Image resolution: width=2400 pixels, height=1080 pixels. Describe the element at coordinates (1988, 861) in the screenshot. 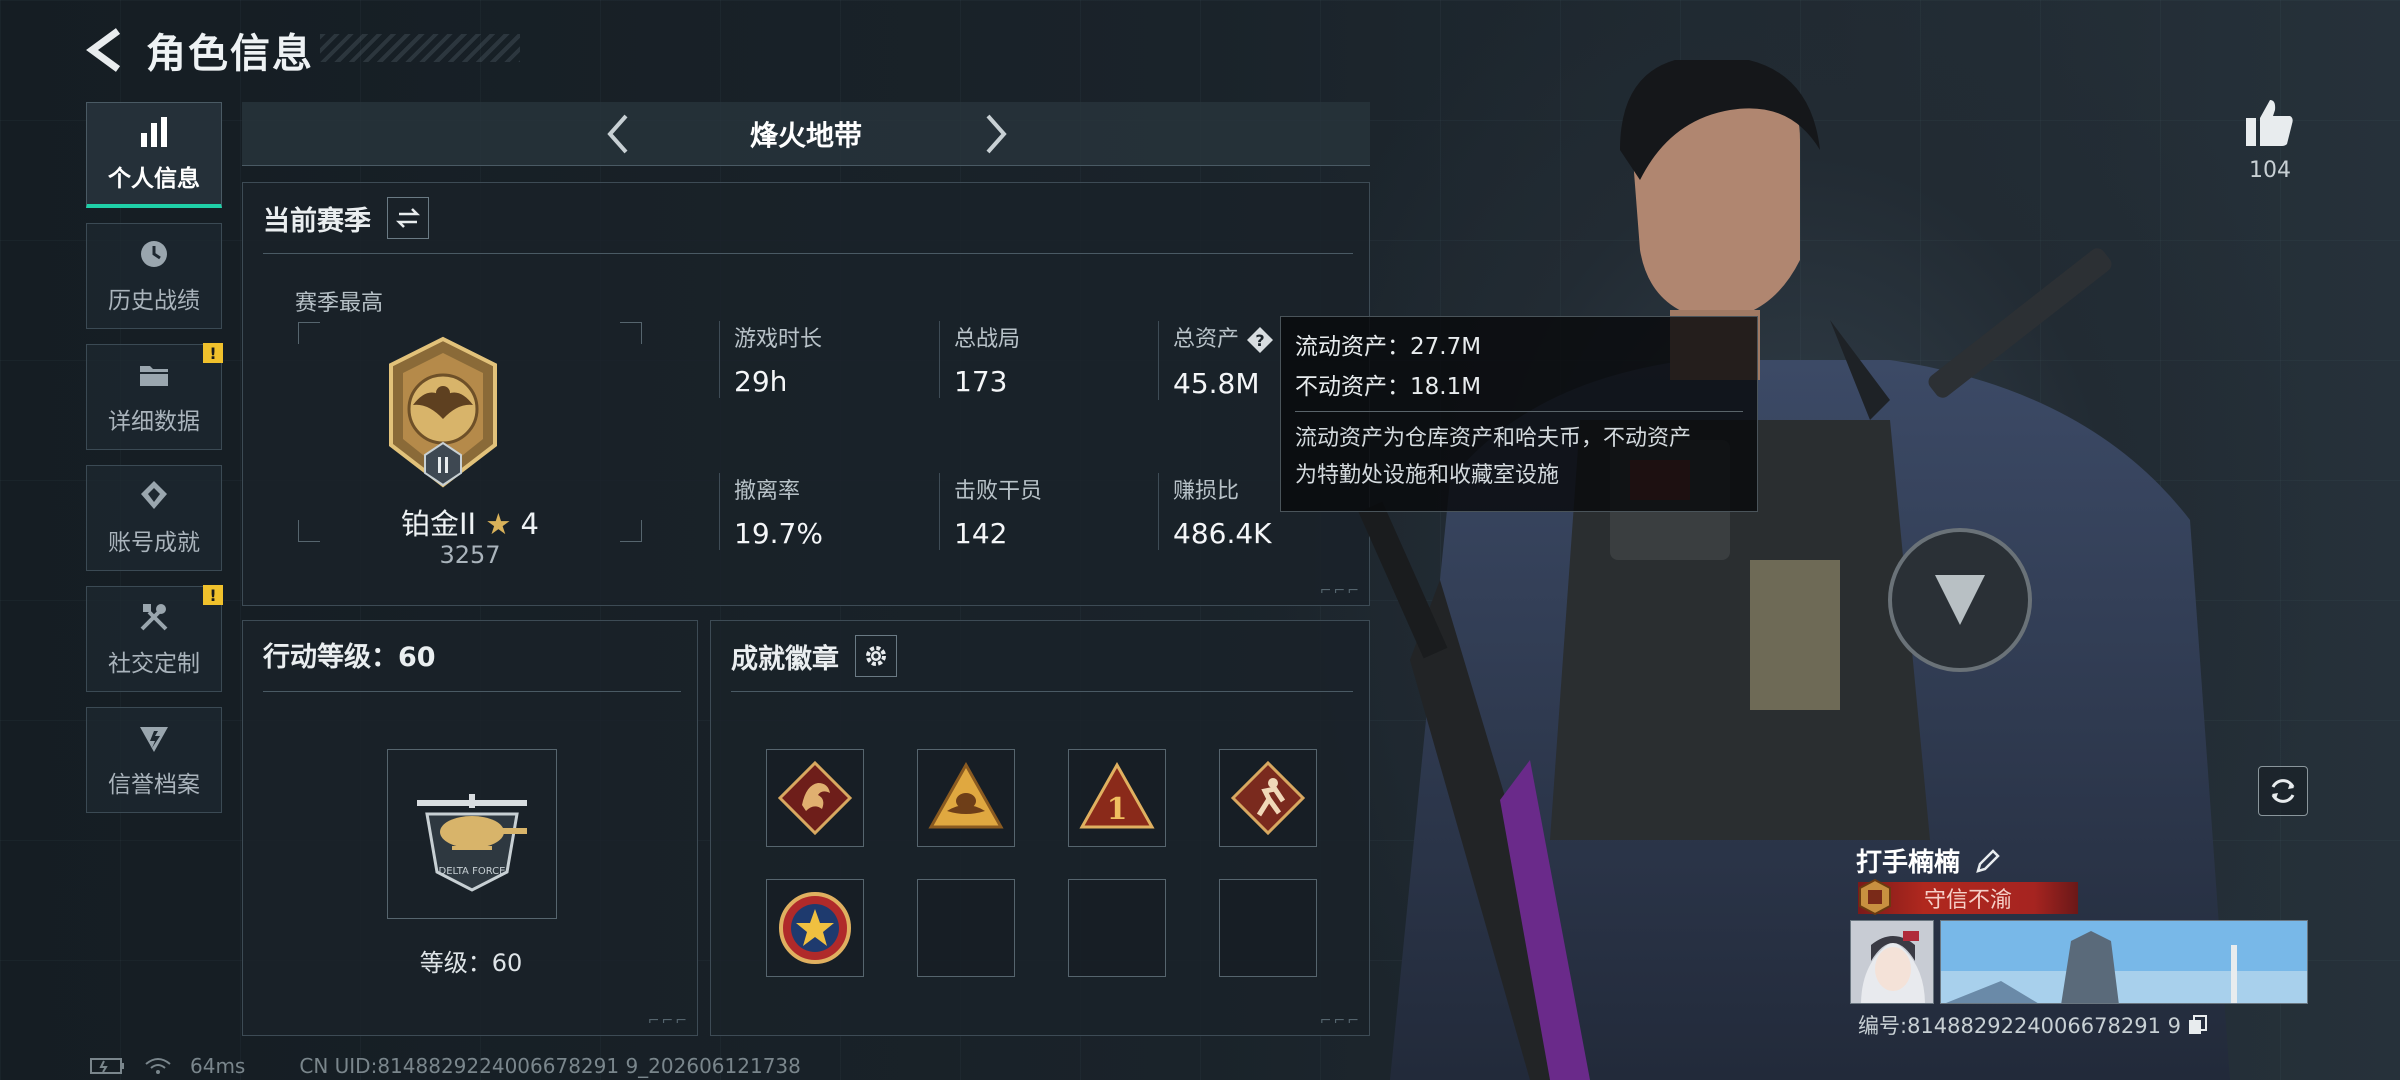

I see `edit-pencil-icon` at that location.